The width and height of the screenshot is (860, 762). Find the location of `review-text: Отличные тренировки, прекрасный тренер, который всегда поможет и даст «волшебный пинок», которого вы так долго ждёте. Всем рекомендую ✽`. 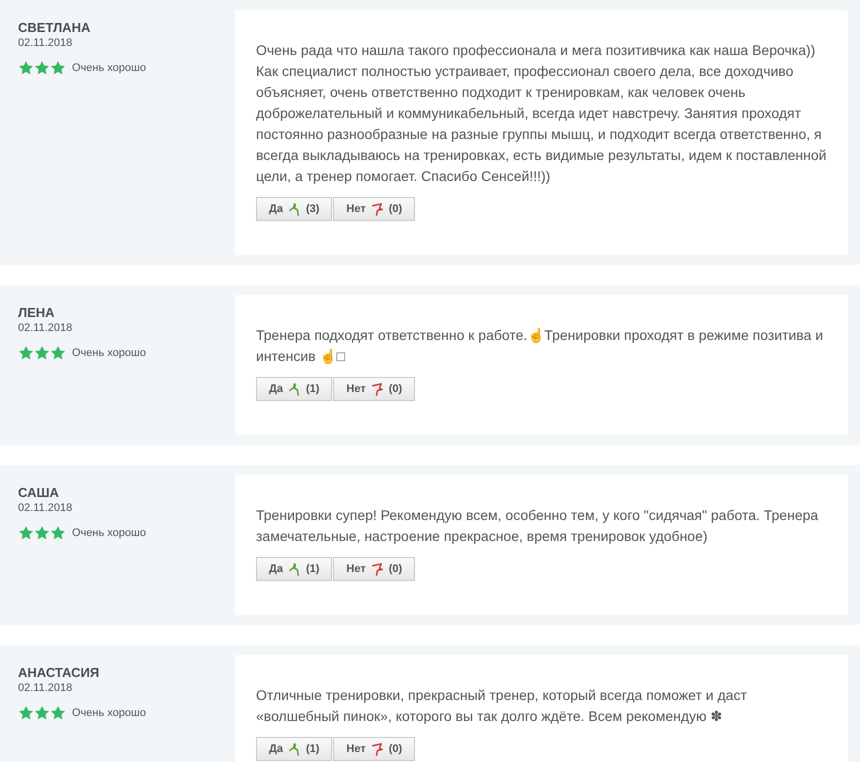

review-text: Отличные тренировки, прекрасный тренер, который всегда поможет и даст «волшебный пинок», которого вы так долго ждёте. Всем рекомендую ✽ is located at coordinates (502, 706).